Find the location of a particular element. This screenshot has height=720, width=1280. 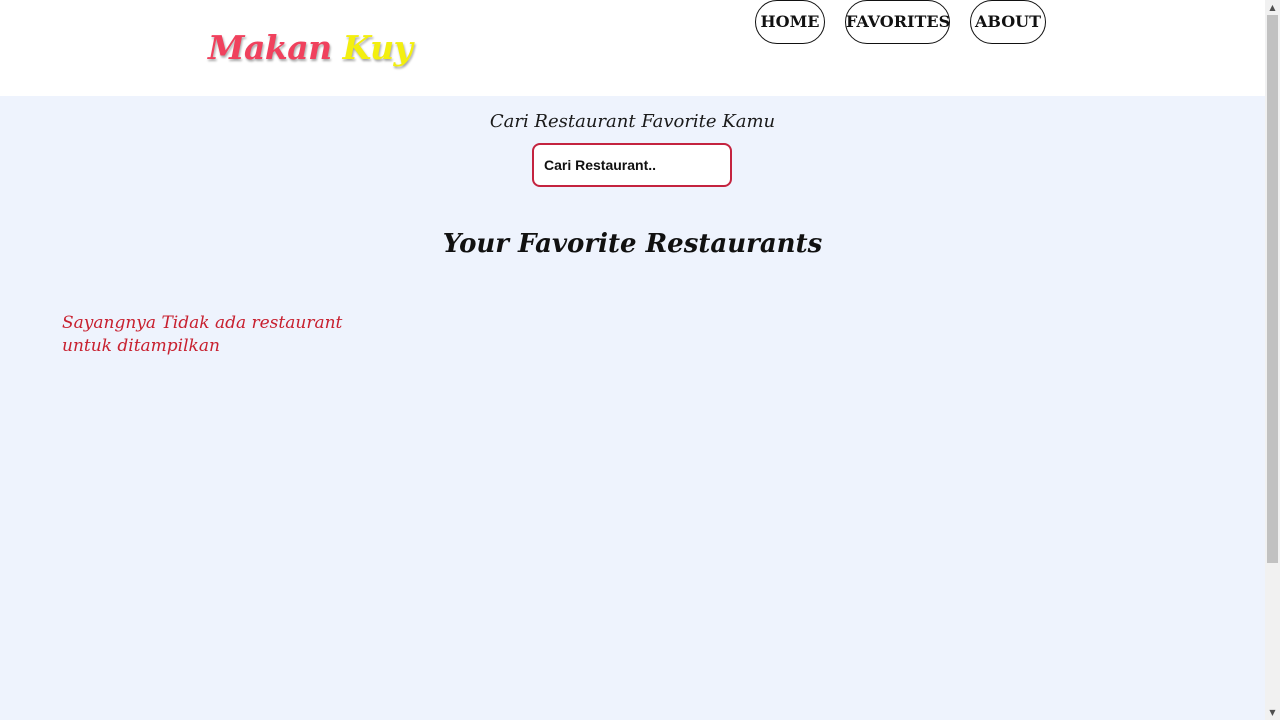

nav-favorites-button: FAVORITES is located at coordinates (897, 22).